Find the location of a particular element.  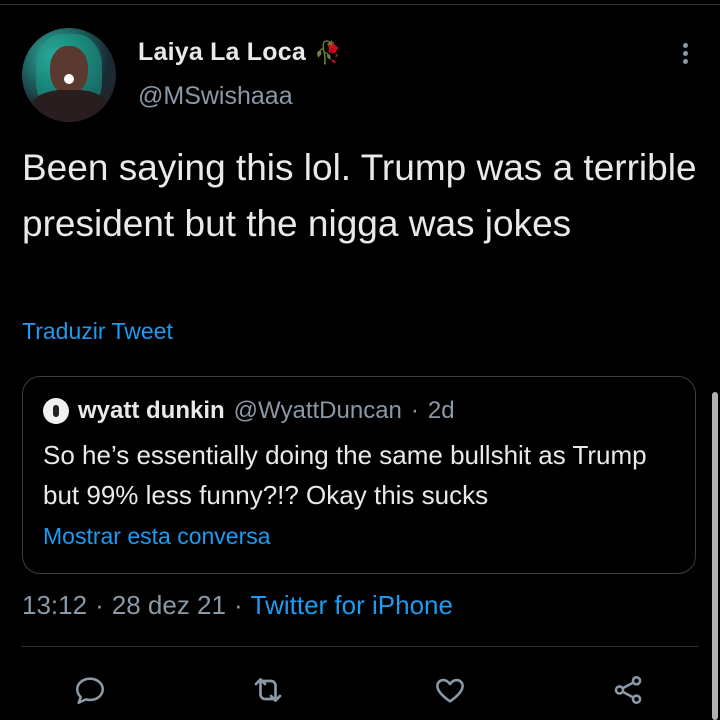

author-handle: @MSwishaaa is located at coordinates (215, 96).